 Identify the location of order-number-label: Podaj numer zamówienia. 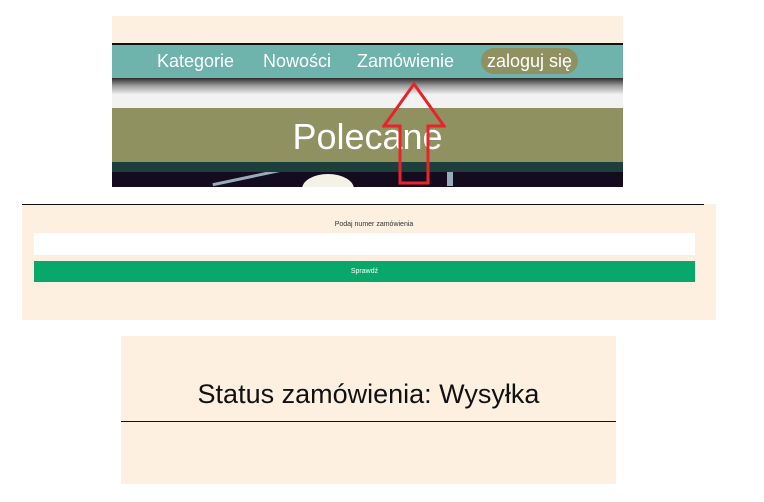
(374, 224).